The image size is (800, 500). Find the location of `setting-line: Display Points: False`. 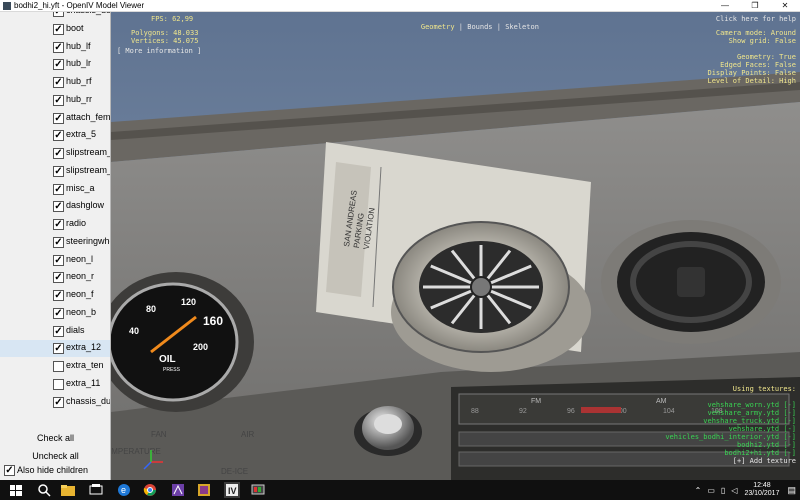

setting-line: Display Points: False is located at coordinates (751, 73).